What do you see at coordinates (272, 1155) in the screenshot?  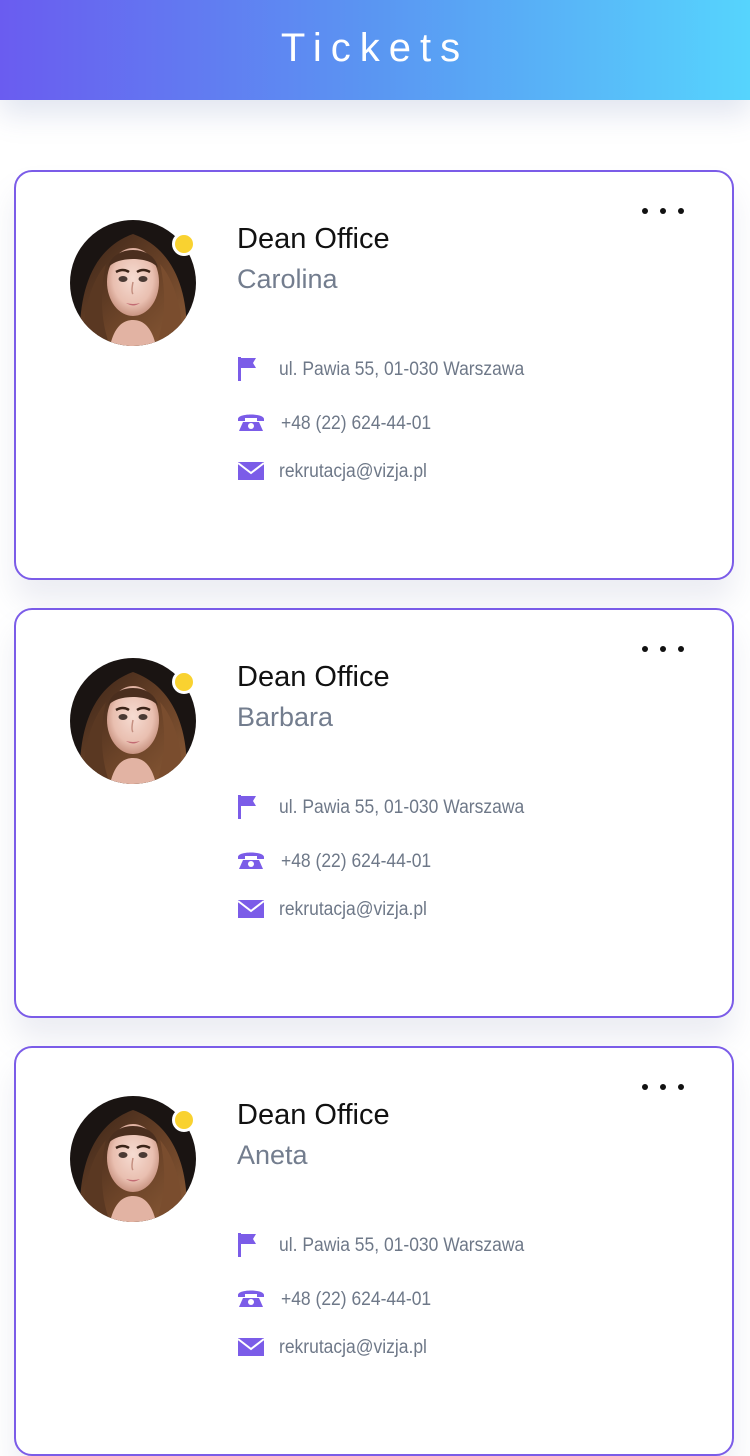 I see `contact-name: Aneta` at bounding box center [272, 1155].